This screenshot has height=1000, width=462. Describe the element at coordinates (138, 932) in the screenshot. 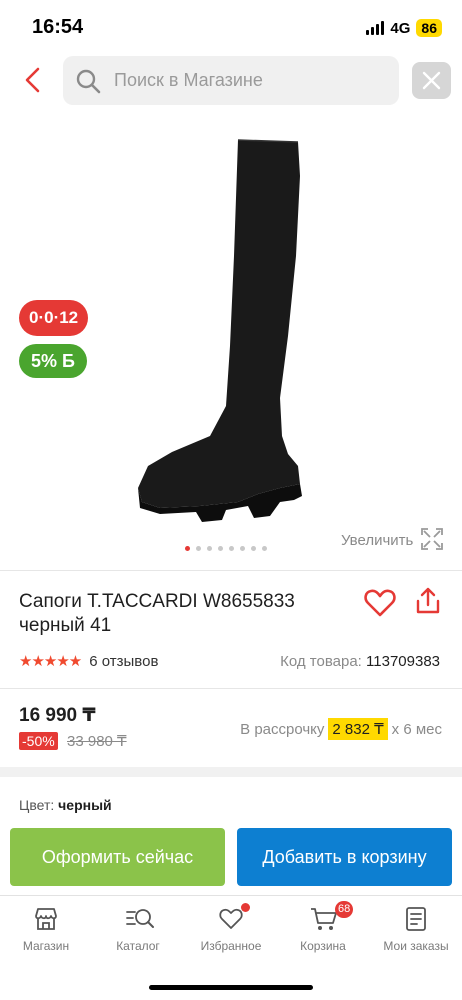

I see `nav-item-catalog: Каталог` at that location.